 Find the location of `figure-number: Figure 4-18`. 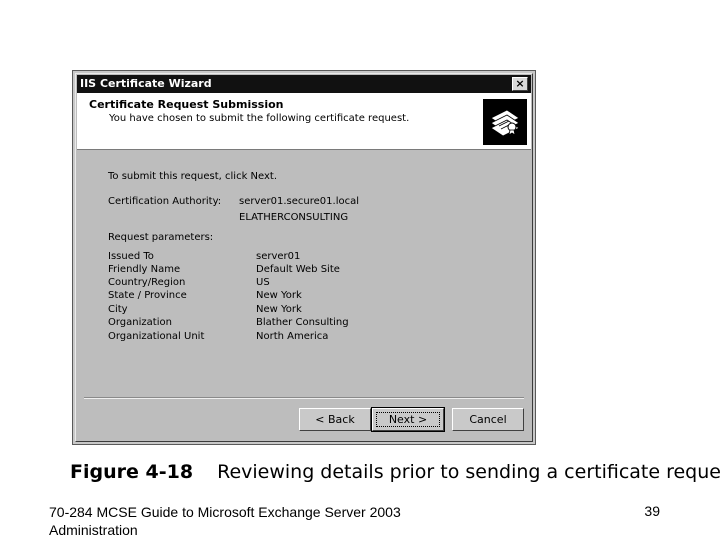

figure-number: Figure 4-18 is located at coordinates (132, 472).